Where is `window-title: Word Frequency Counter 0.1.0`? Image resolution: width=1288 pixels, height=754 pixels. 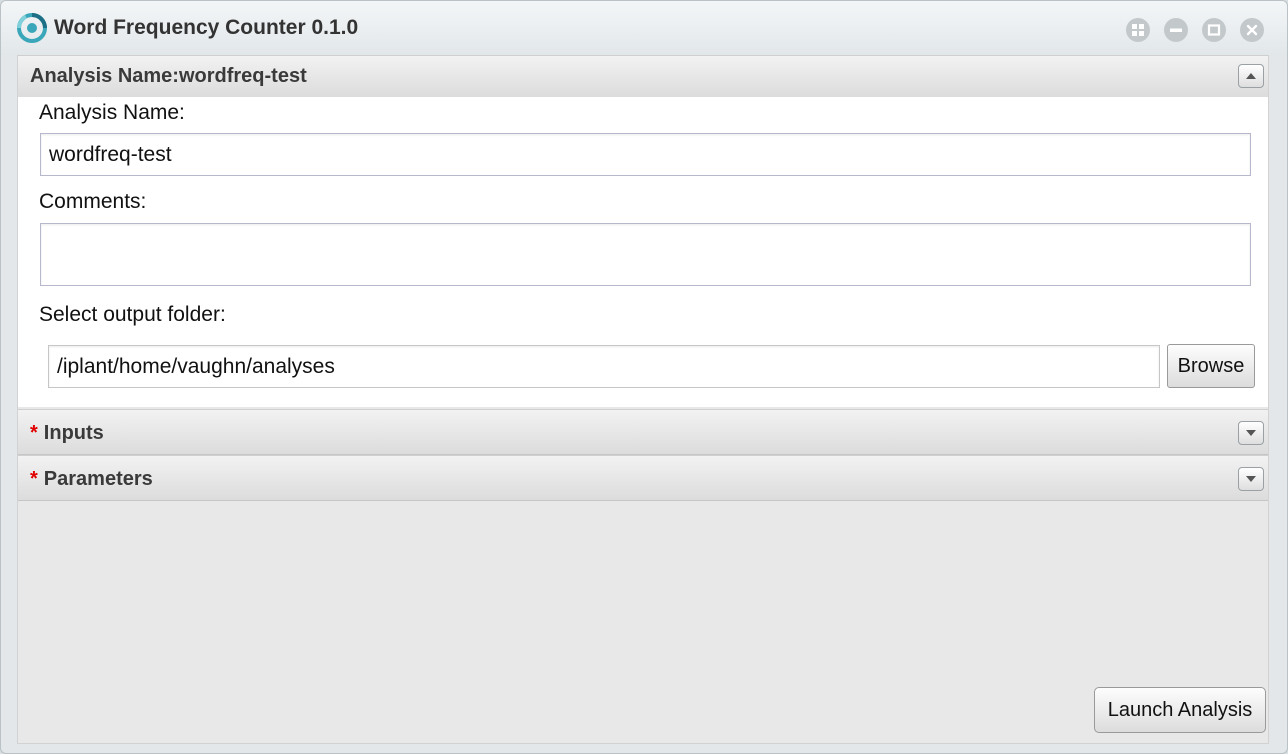 window-title: Word Frequency Counter 0.1.0 is located at coordinates (206, 27).